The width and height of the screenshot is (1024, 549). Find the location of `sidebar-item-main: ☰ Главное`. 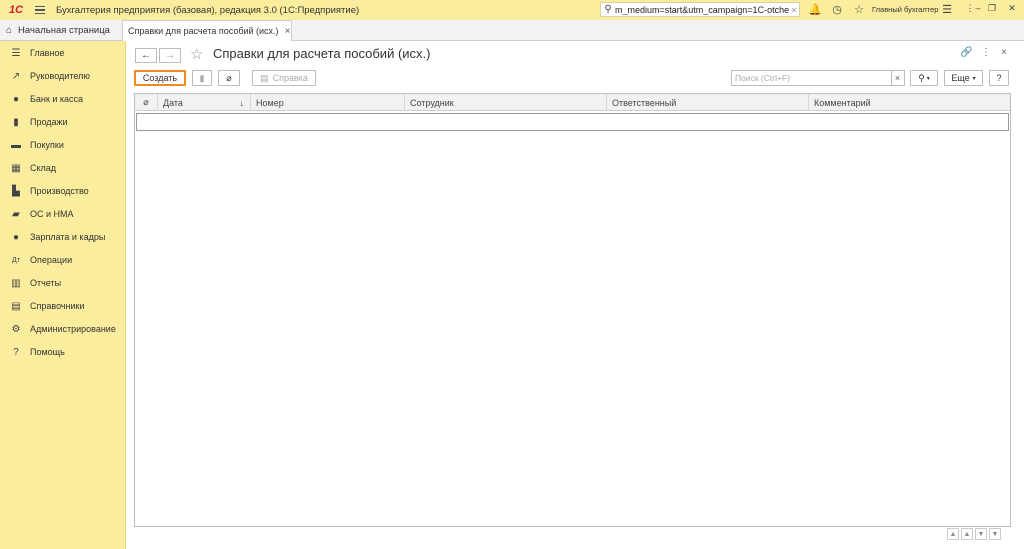

sidebar-item-main: ☰ Главное is located at coordinates (63, 53).